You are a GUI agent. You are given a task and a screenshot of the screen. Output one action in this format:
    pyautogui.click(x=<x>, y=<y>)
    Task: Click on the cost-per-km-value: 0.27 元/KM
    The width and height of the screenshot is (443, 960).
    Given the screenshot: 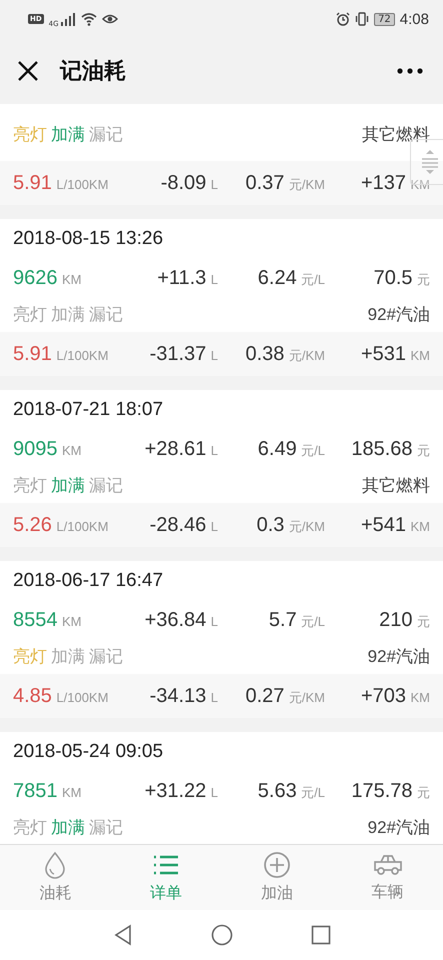 What is the action you would take?
    pyautogui.click(x=284, y=696)
    